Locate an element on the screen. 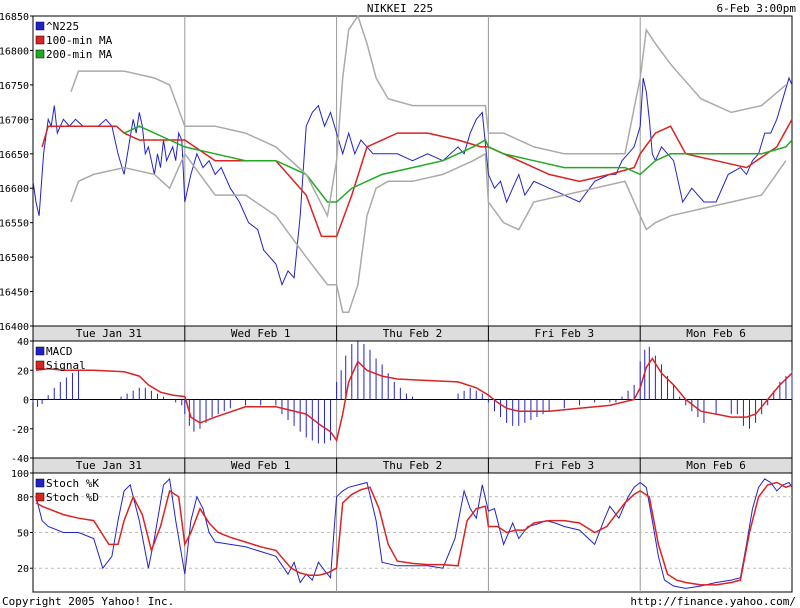  legend: Stoch %KStoch %D is located at coordinates (67, 490).